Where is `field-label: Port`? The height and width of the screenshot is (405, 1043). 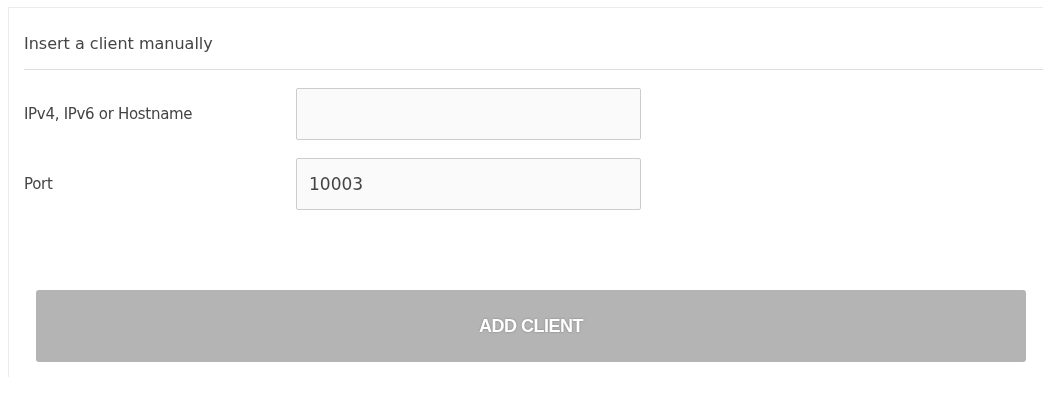
field-label: Port is located at coordinates (39, 184).